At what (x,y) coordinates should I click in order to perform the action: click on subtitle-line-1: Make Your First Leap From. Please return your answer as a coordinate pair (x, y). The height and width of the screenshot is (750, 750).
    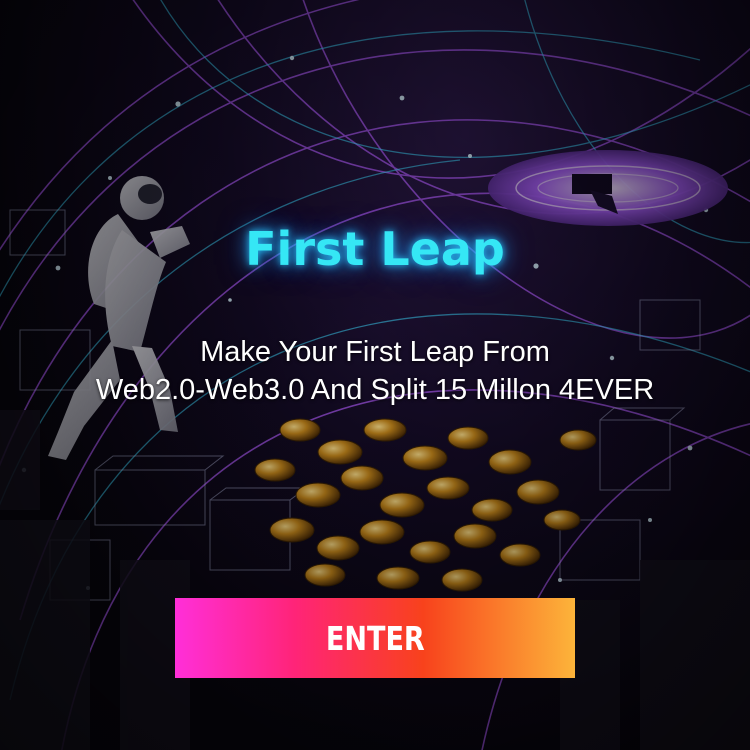
    Looking at the image, I should click on (375, 352).